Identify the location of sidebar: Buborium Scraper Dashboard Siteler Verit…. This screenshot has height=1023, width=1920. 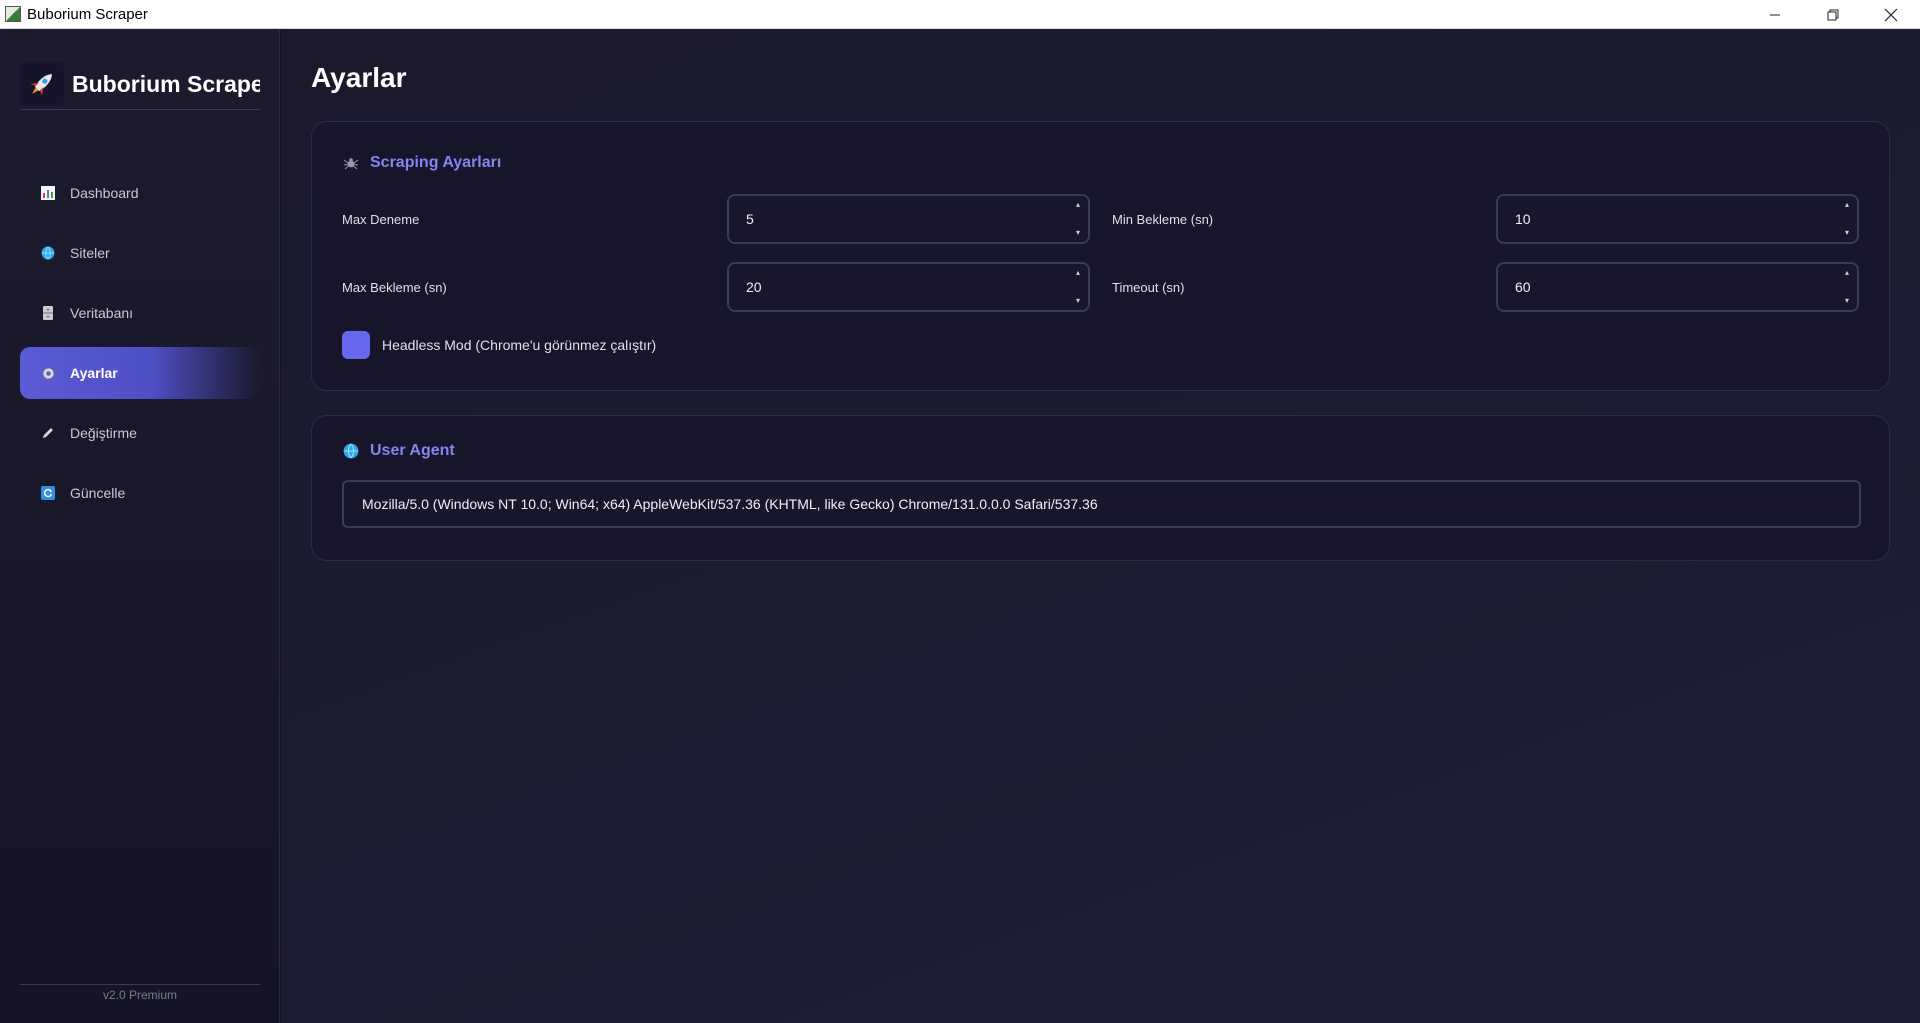
(140, 526).